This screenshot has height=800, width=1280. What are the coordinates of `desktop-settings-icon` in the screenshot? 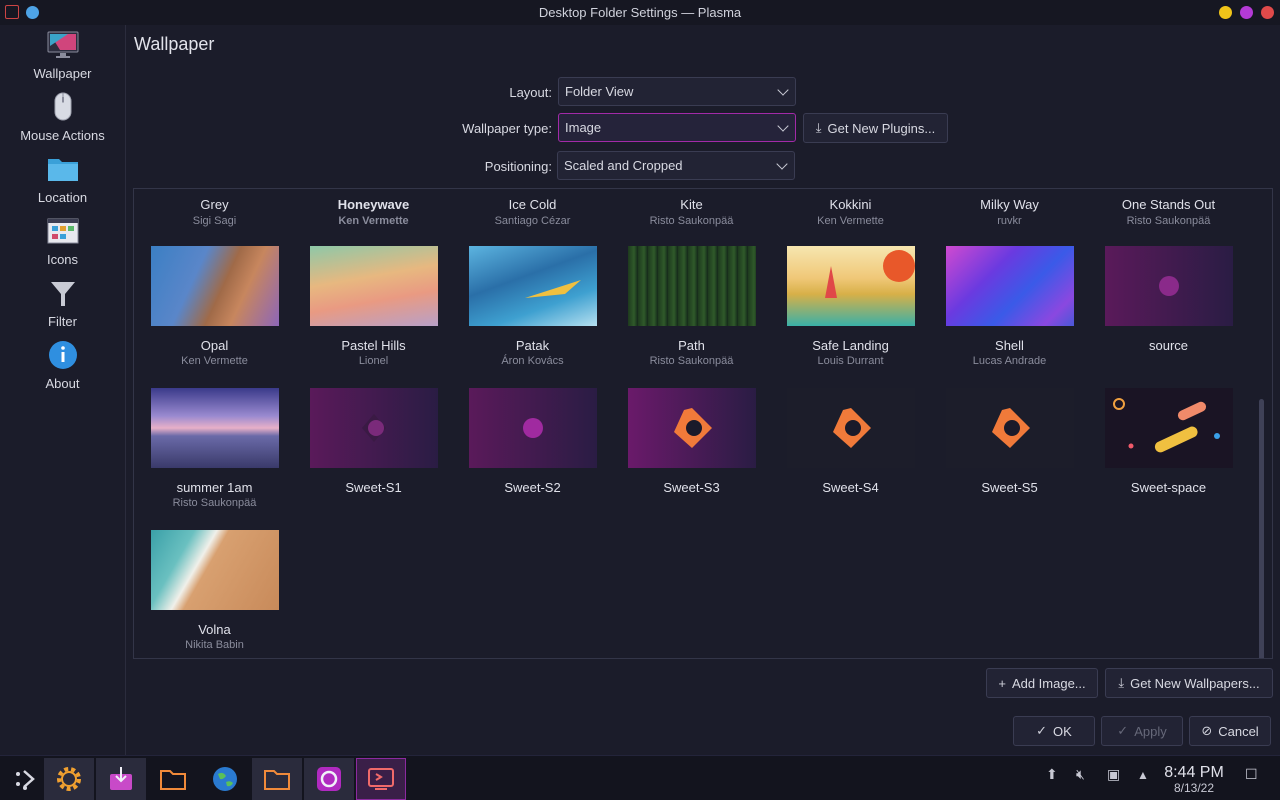 It's located at (381, 779).